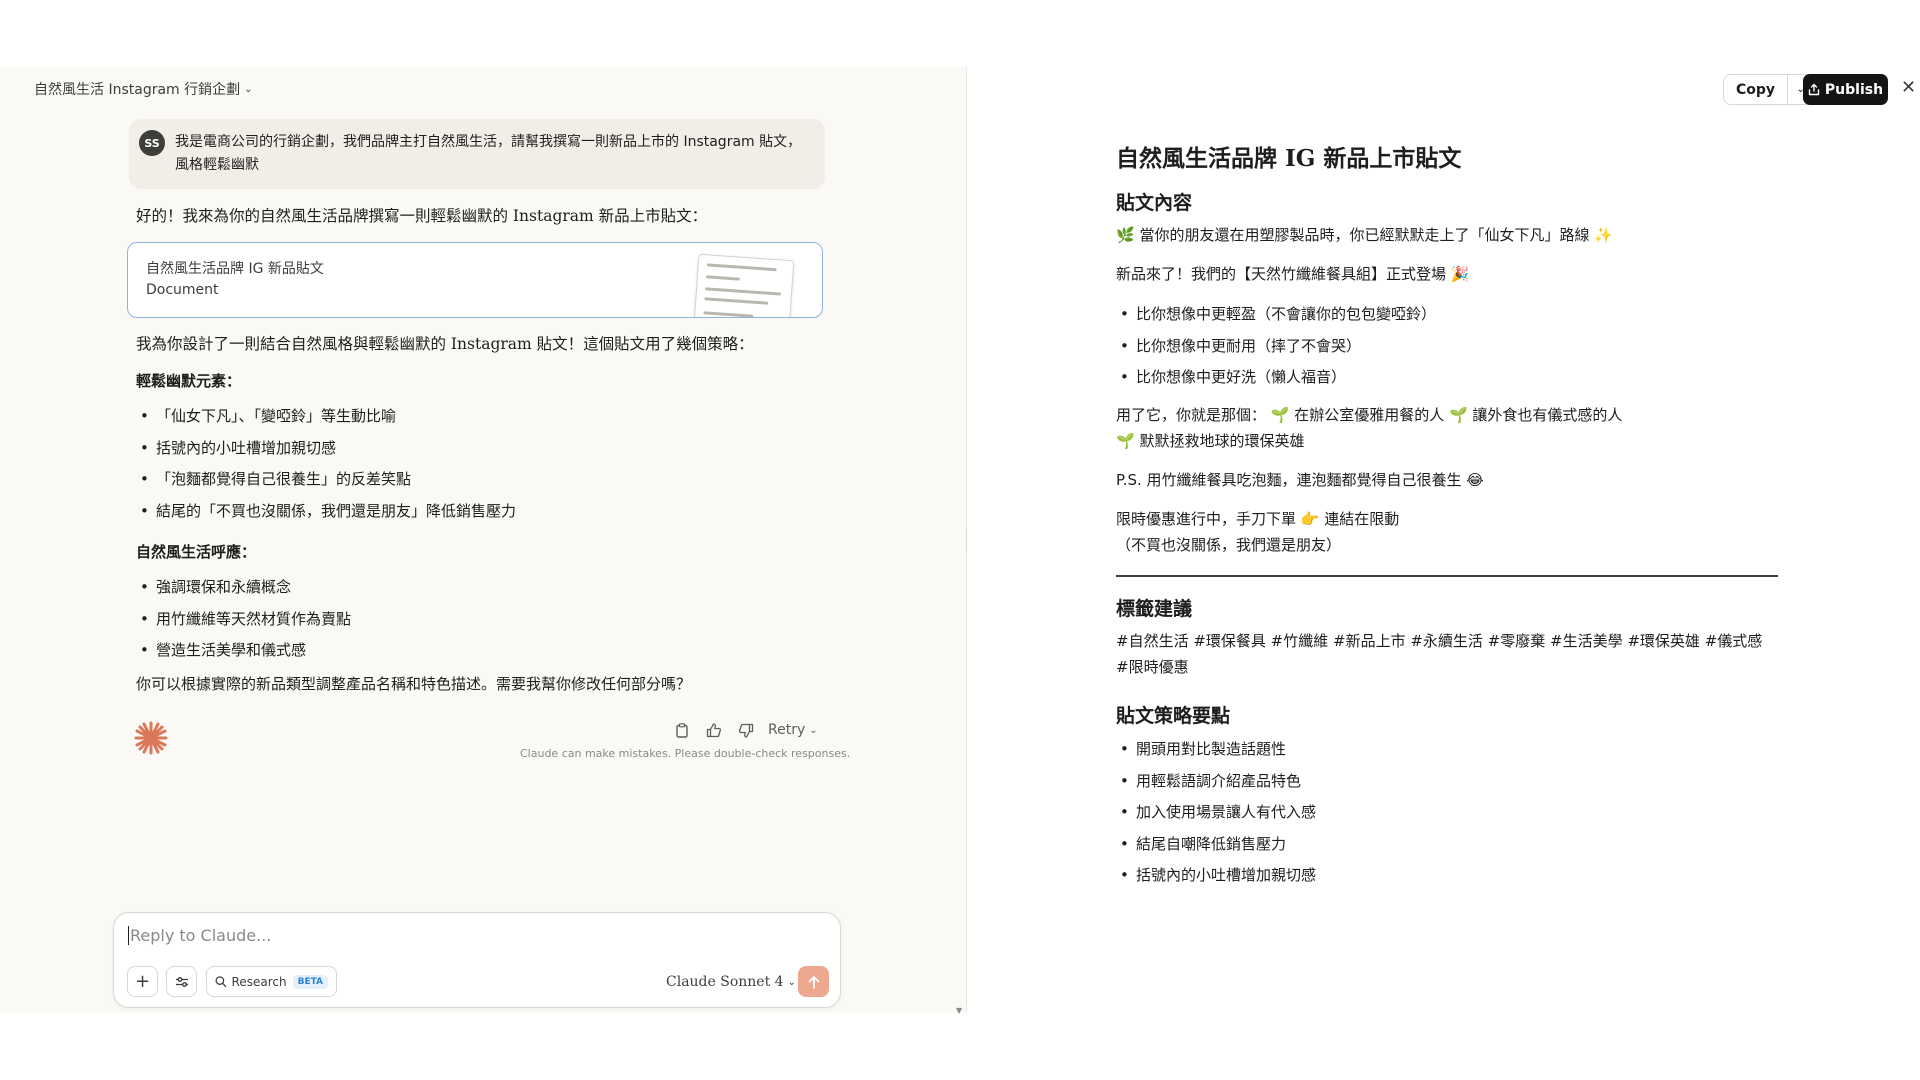 The height and width of the screenshot is (1080, 1920). I want to click on message-actions: Retry ⌄, so click(745, 730).